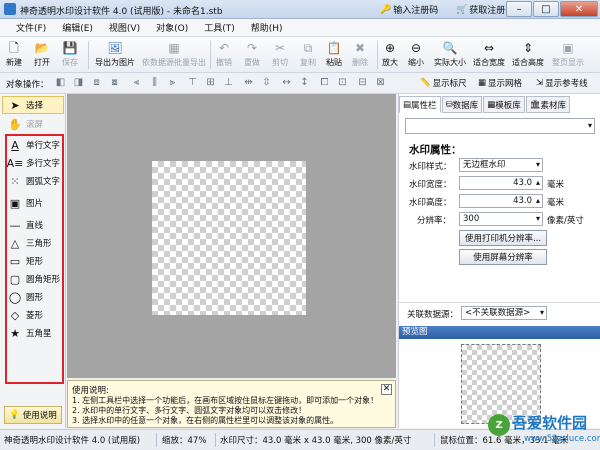 Image resolution: width=600 pixels, height=450 pixels. Describe the element at coordinates (156, 440) in the screenshot. I see `status-separator` at that location.